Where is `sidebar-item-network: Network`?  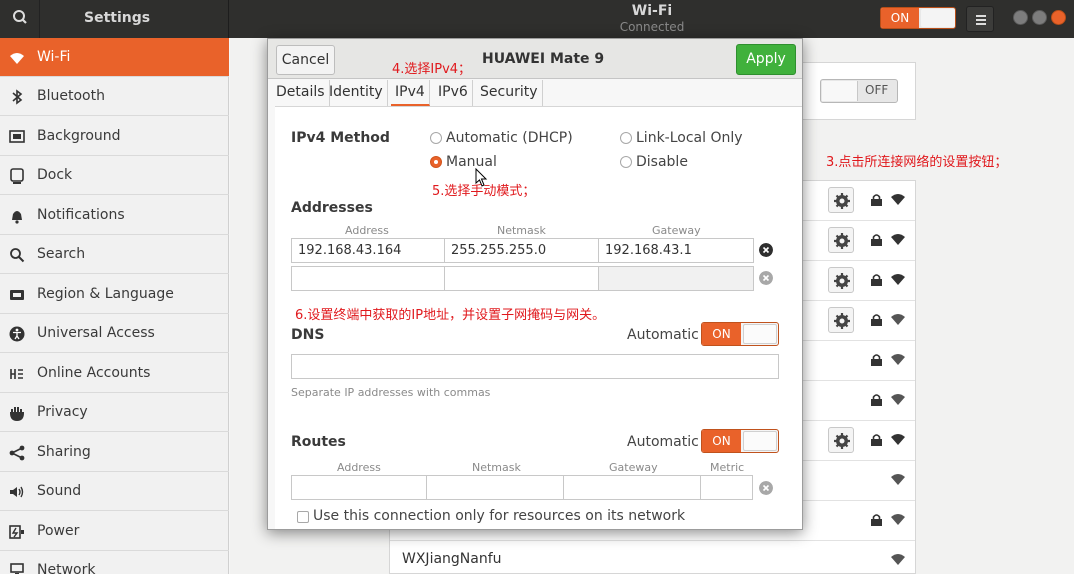
sidebar-item-network: Network is located at coordinates (114, 562).